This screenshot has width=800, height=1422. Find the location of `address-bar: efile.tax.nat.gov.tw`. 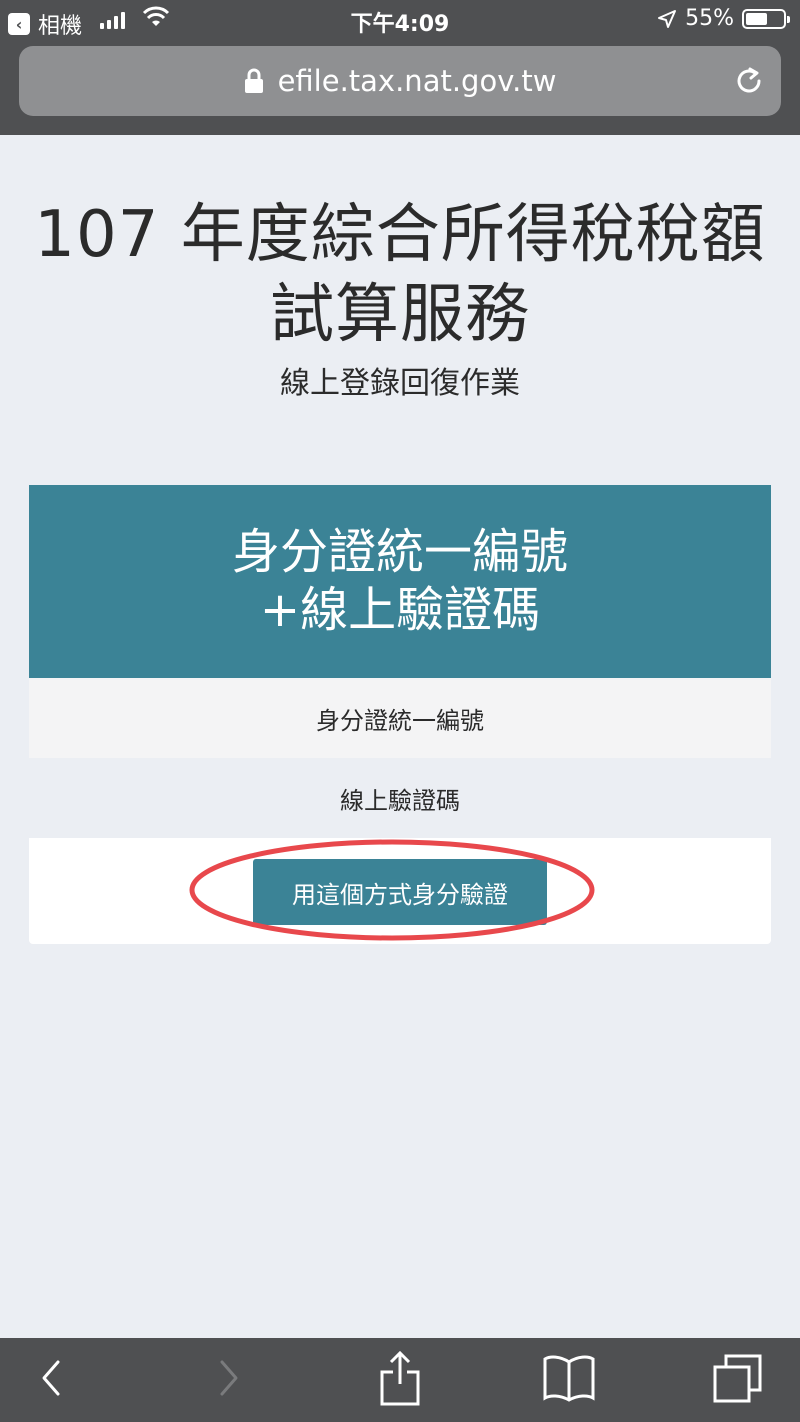

address-bar: efile.tax.nat.gov.tw is located at coordinates (400, 81).